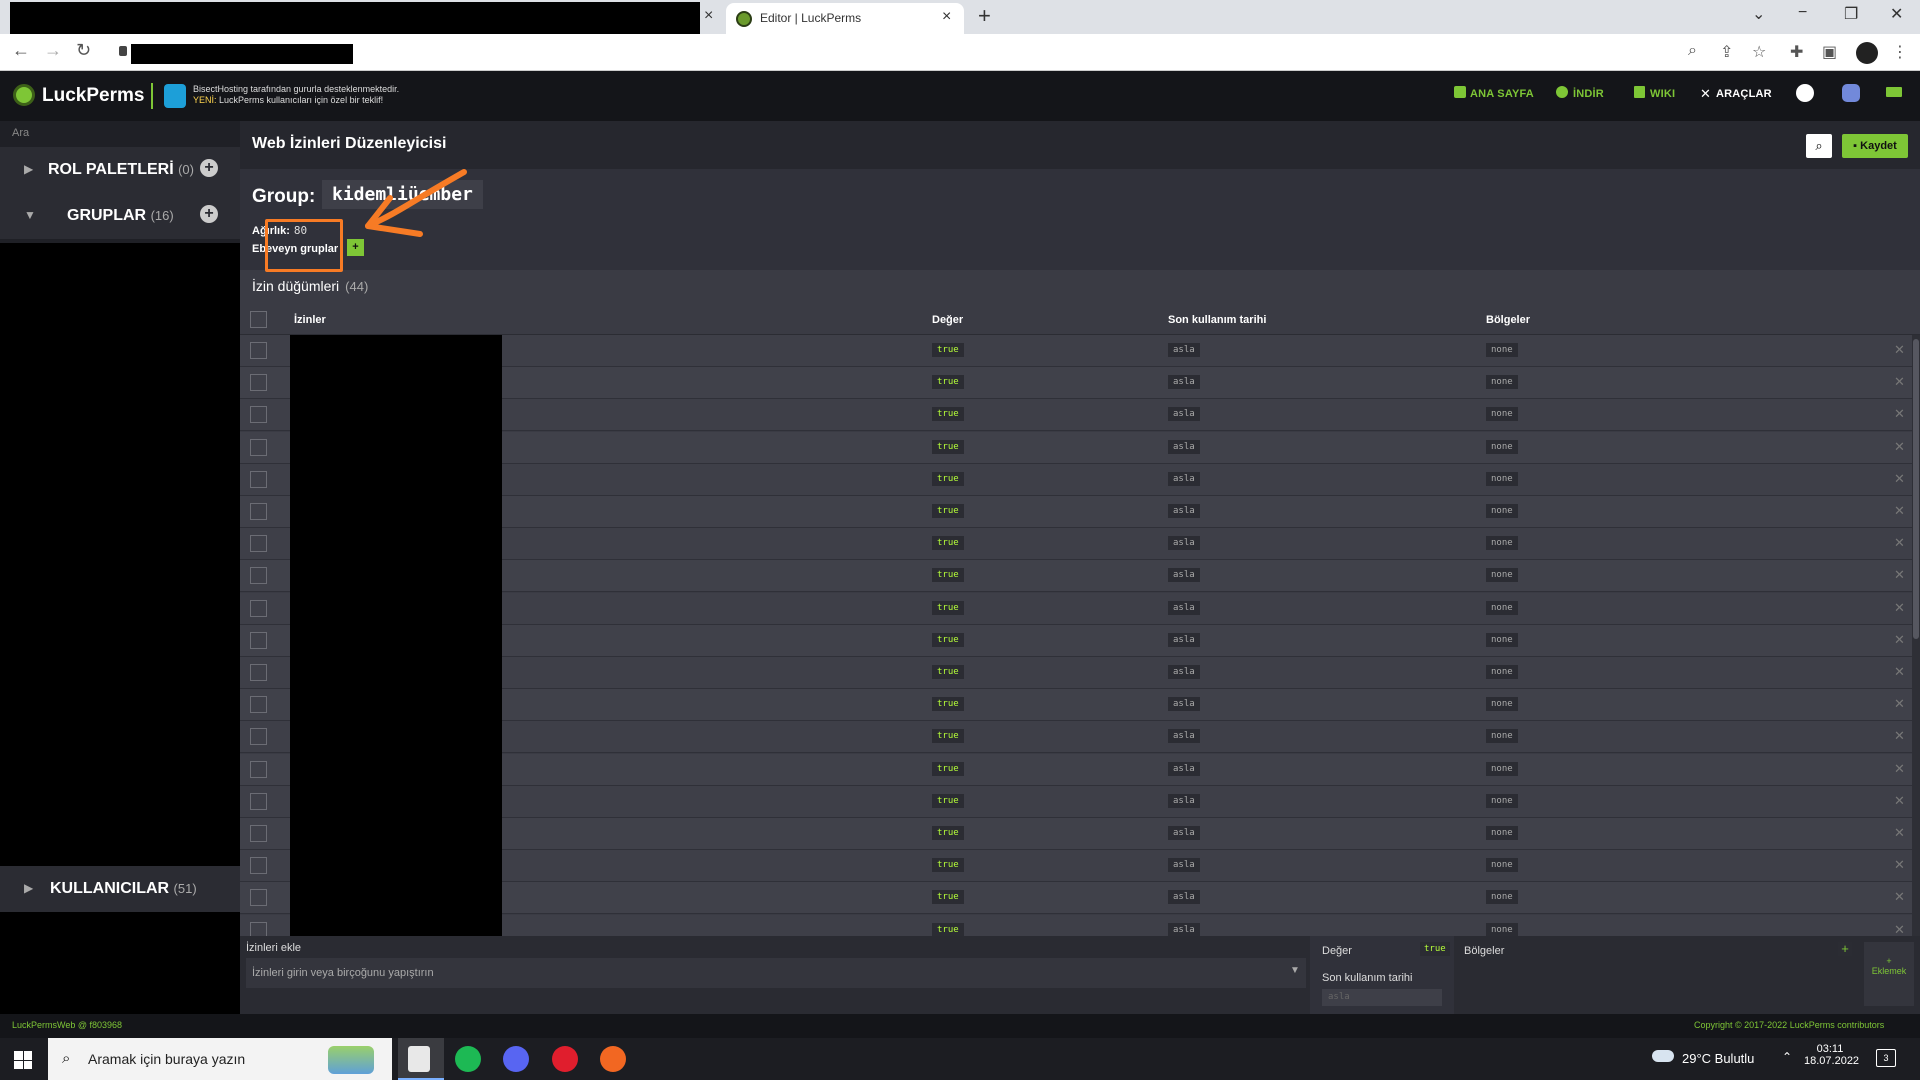 The width and height of the screenshot is (1920, 1080). What do you see at coordinates (209, 214) in the screenshot?
I see `add-group-icon: +` at bounding box center [209, 214].